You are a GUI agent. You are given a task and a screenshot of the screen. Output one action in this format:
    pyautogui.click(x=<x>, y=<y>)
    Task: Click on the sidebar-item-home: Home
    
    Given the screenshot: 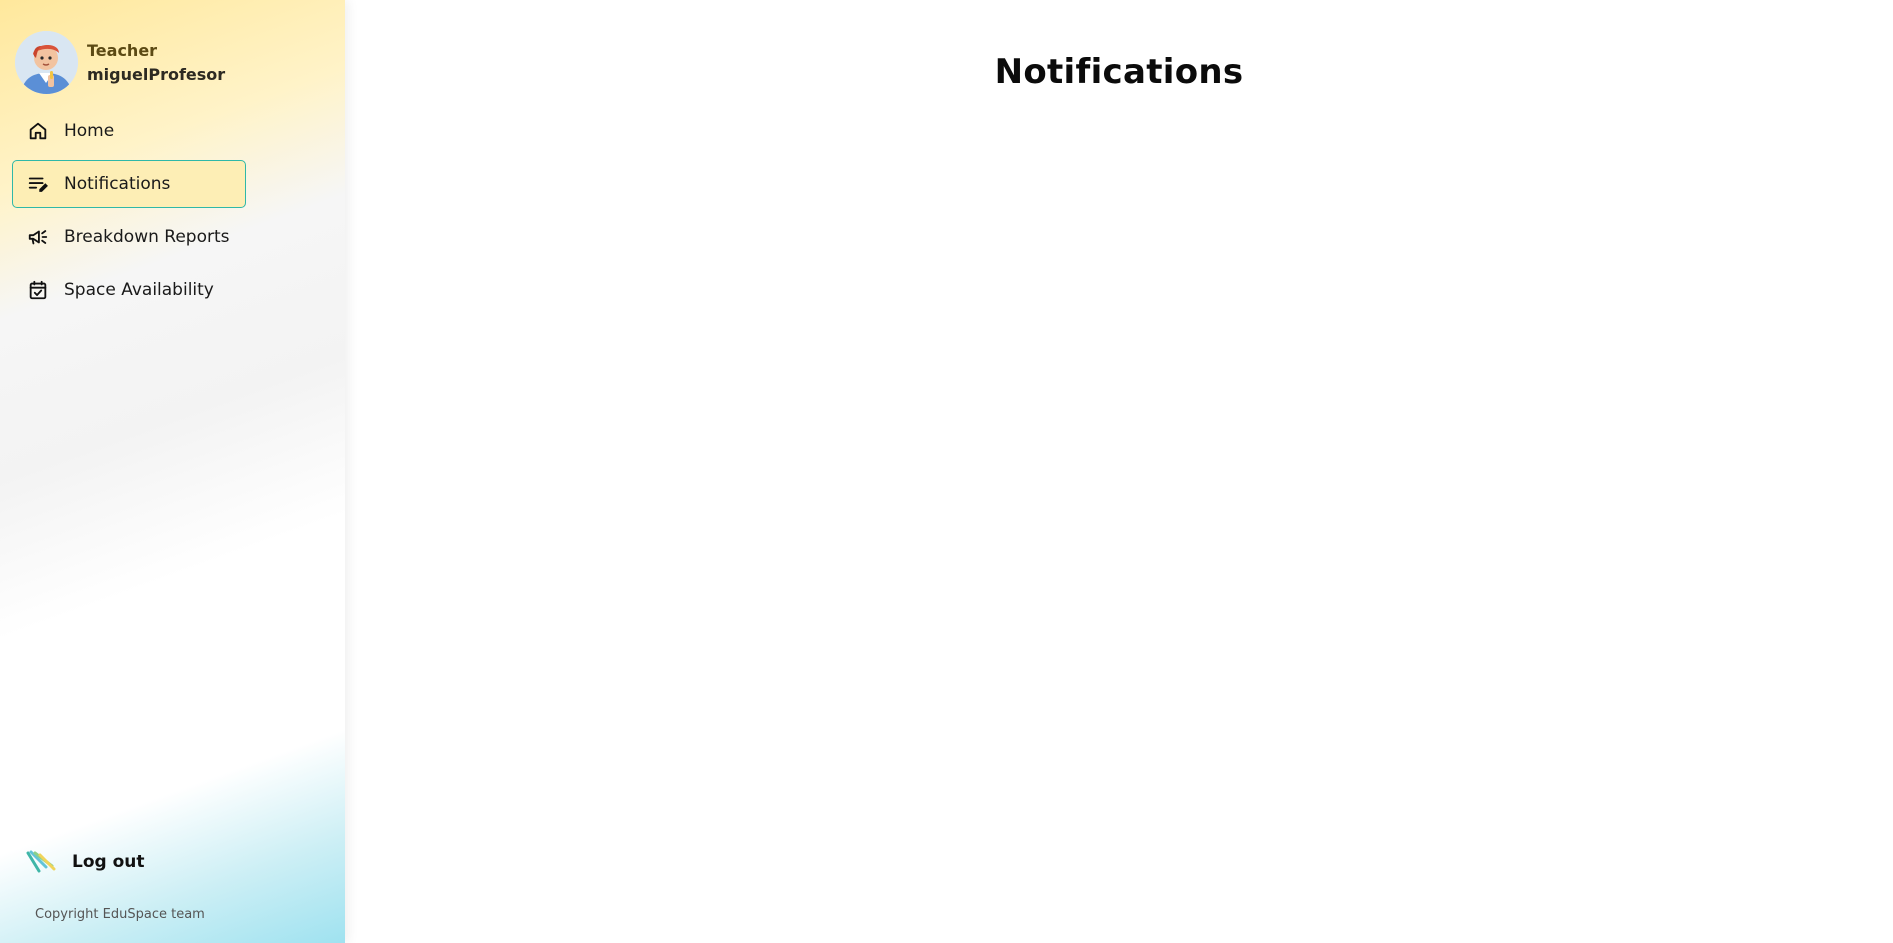 What is the action you would take?
    pyautogui.click(x=129, y=131)
    